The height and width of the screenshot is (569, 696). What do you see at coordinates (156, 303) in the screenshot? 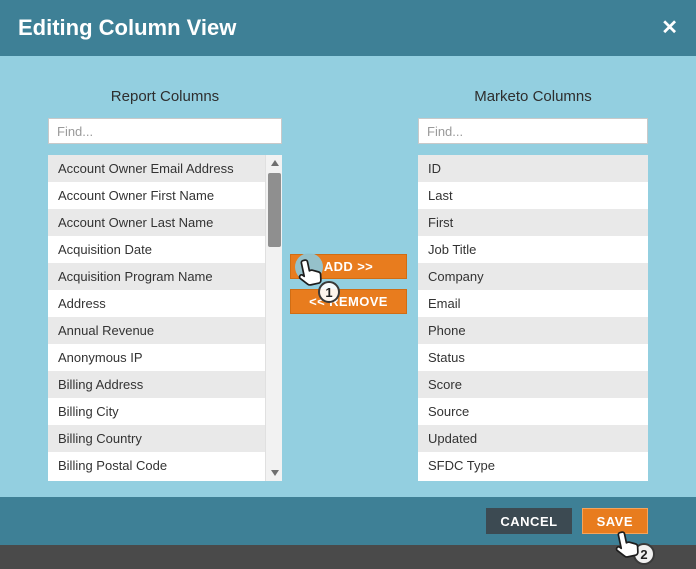
I see `report-column-item: Address` at bounding box center [156, 303].